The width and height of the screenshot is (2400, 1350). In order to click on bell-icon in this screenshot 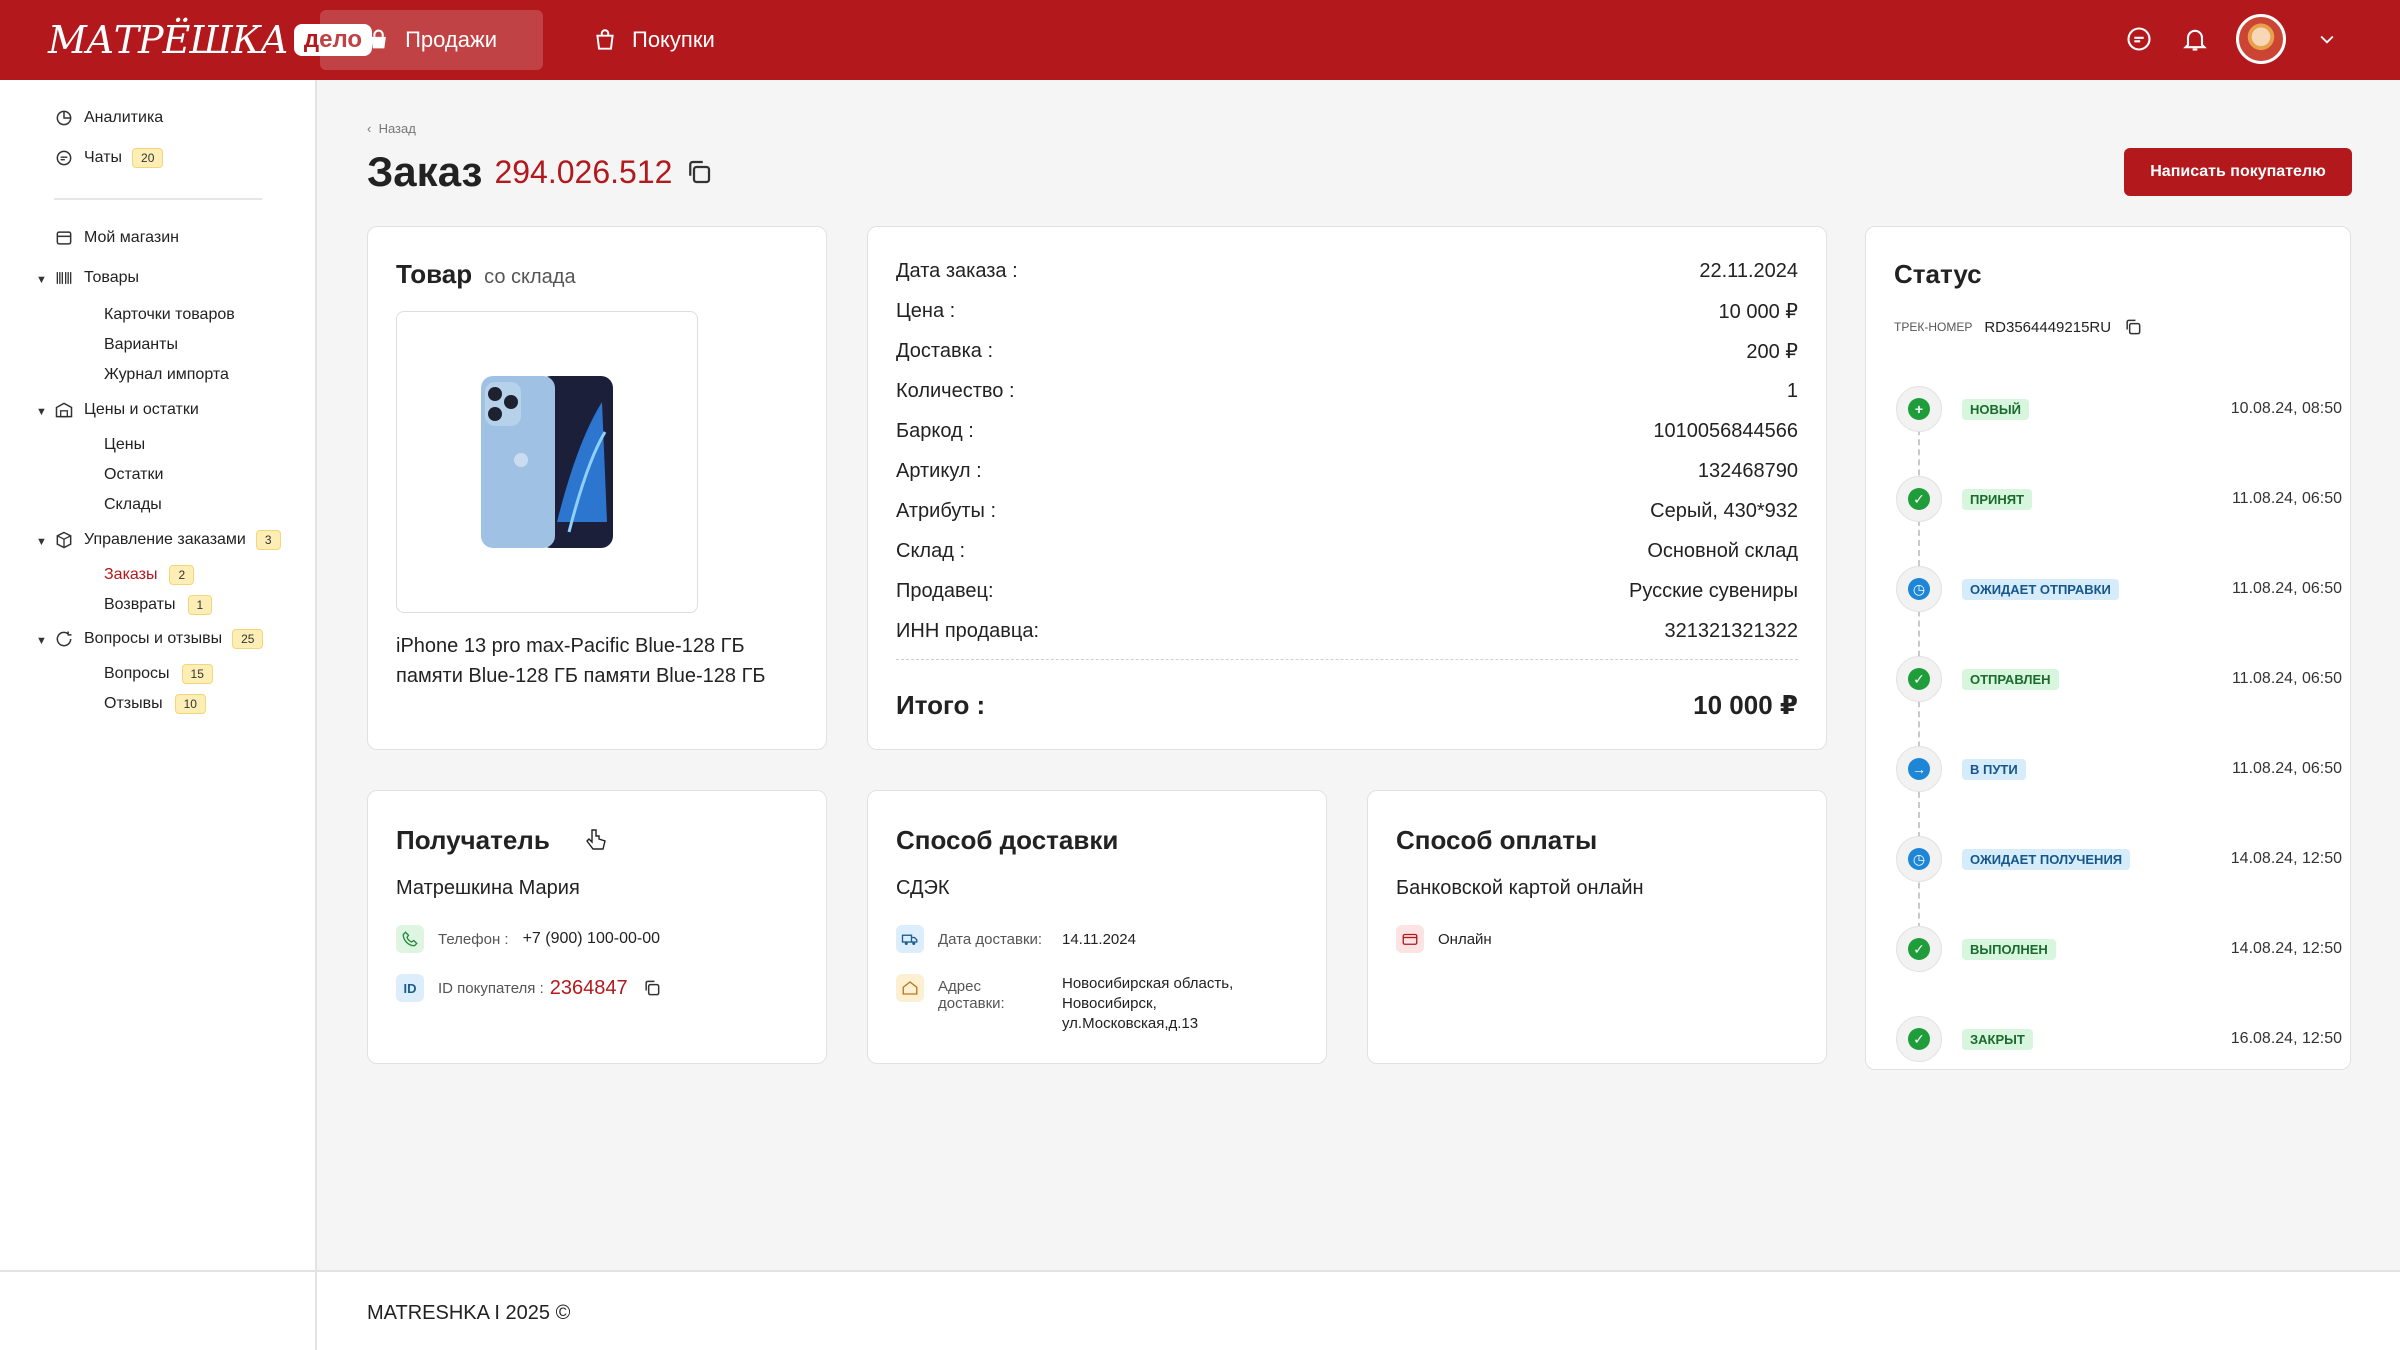, I will do `click(2195, 39)`.